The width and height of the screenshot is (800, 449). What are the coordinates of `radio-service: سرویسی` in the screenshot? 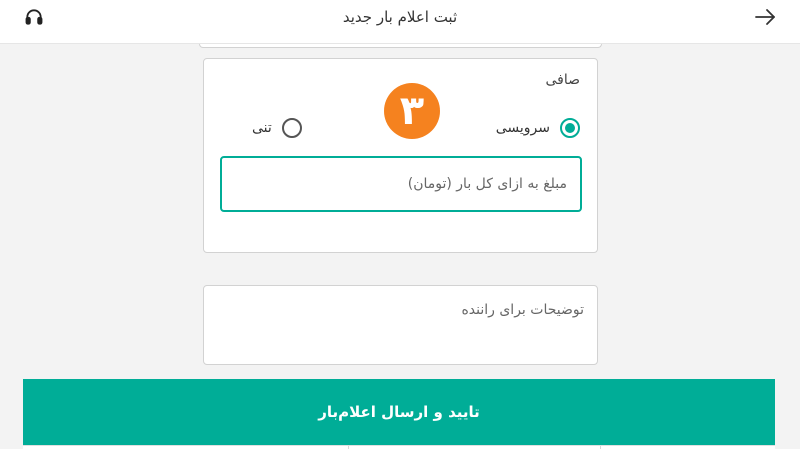 It's located at (538, 128).